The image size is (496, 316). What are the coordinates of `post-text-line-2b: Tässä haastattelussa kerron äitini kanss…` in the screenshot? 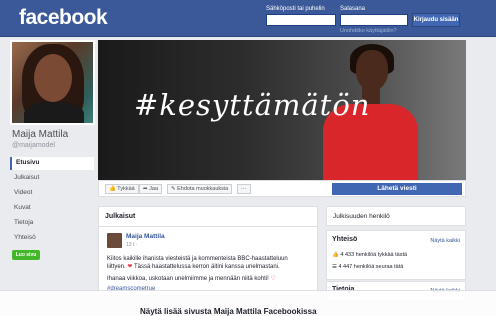 It's located at (206, 267).